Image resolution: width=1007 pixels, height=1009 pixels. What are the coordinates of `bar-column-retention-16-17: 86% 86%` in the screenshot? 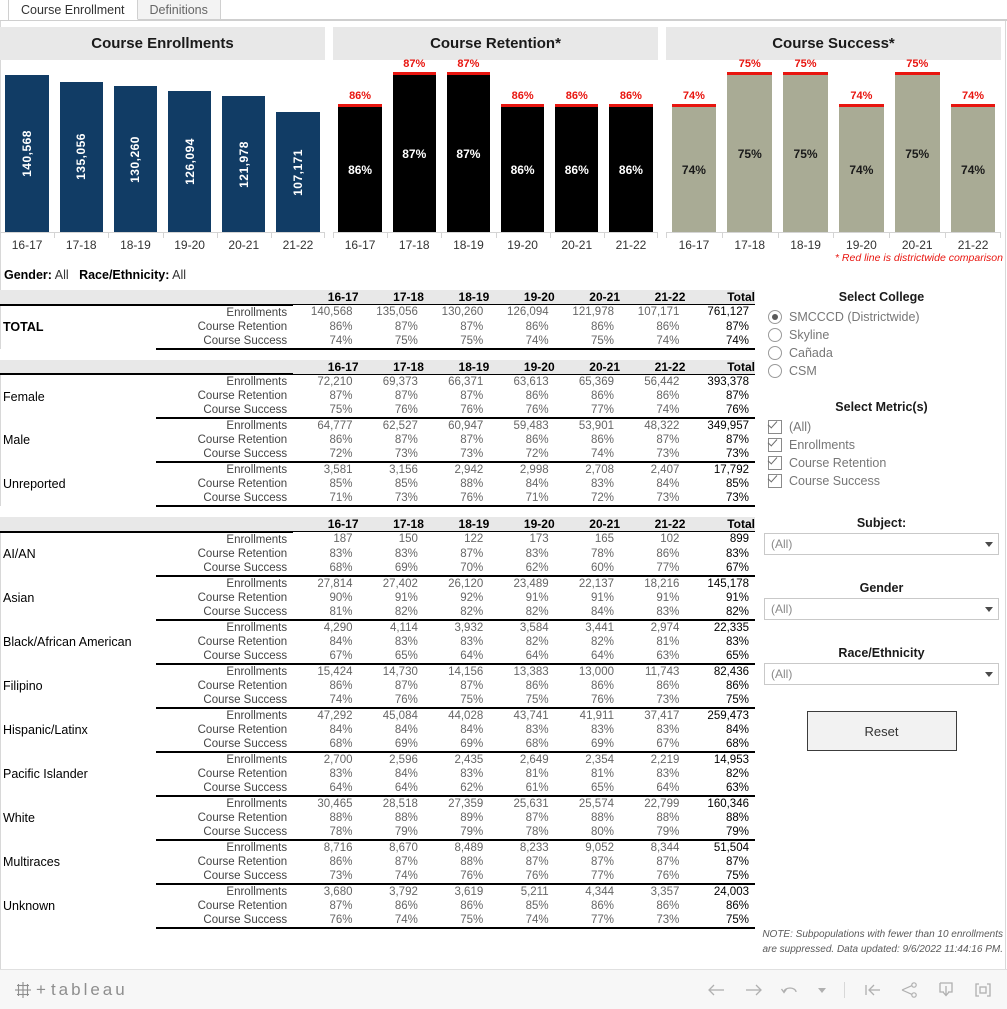 It's located at (360, 152).